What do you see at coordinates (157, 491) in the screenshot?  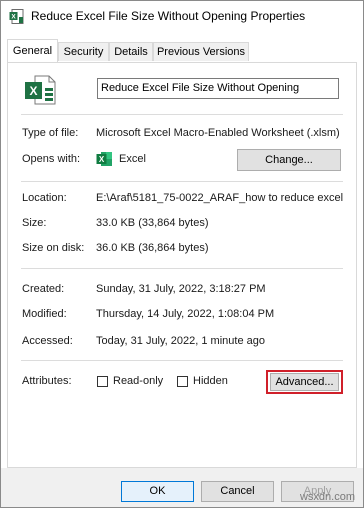 I see `ok-button: OK` at bounding box center [157, 491].